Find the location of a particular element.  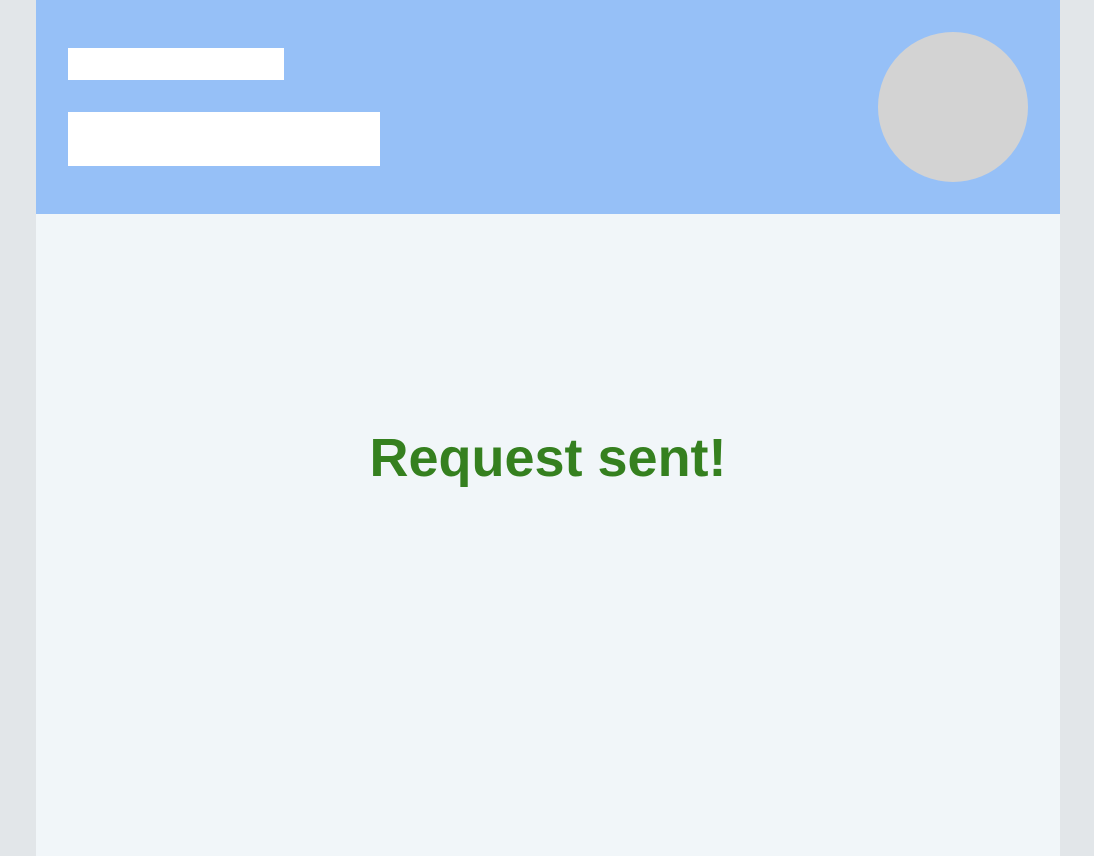

header-title-placeholder is located at coordinates (176, 64).